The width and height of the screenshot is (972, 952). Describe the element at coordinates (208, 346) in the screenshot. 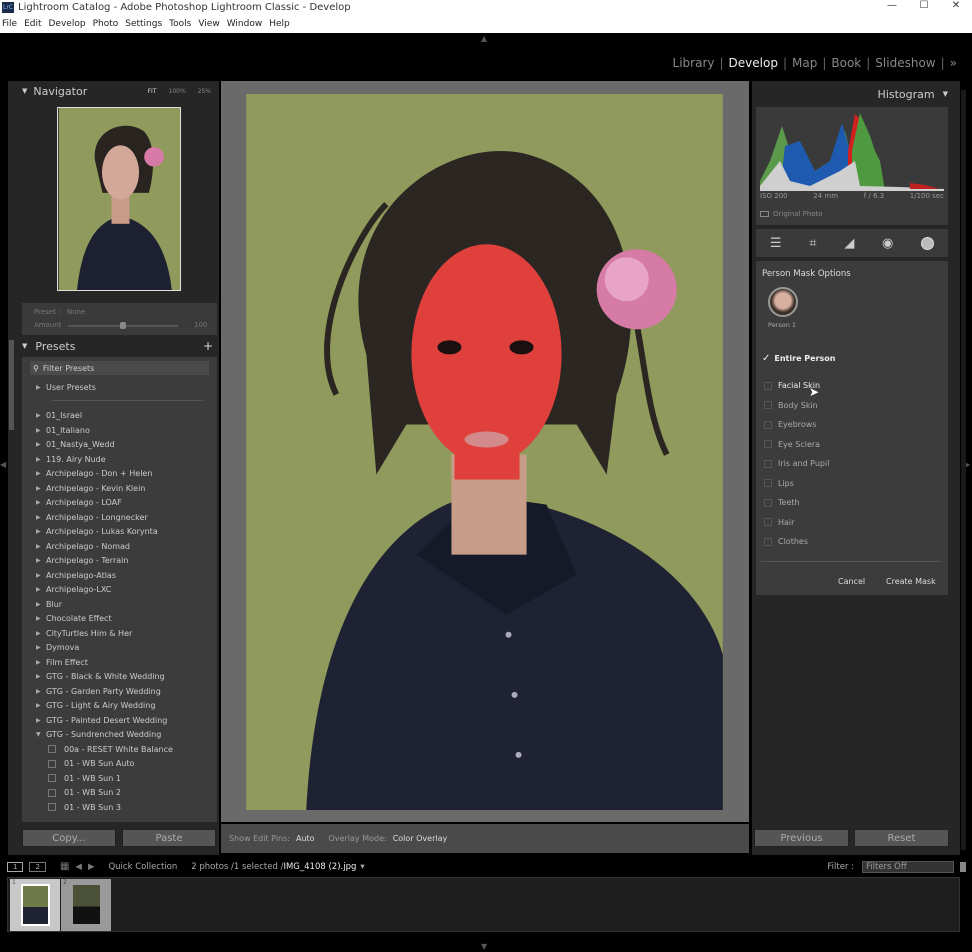

I see `add-preset-button: +` at that location.